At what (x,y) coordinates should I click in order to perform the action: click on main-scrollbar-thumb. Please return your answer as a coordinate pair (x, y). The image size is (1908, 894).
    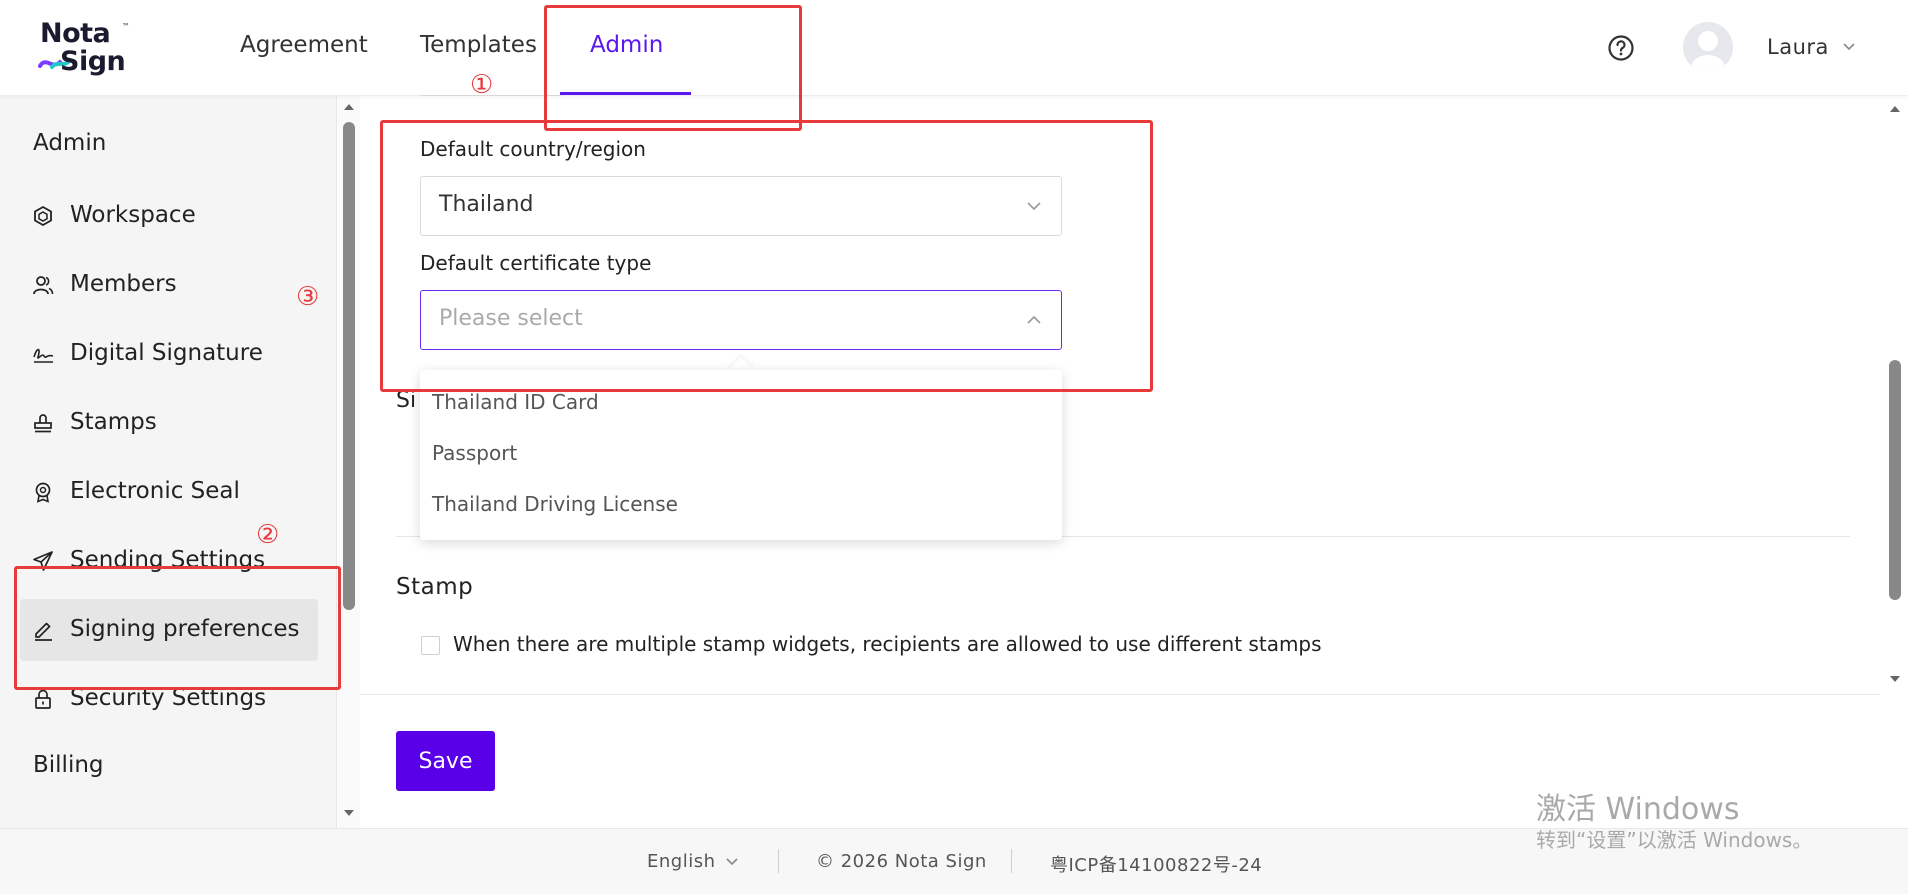
    Looking at the image, I should click on (1895, 480).